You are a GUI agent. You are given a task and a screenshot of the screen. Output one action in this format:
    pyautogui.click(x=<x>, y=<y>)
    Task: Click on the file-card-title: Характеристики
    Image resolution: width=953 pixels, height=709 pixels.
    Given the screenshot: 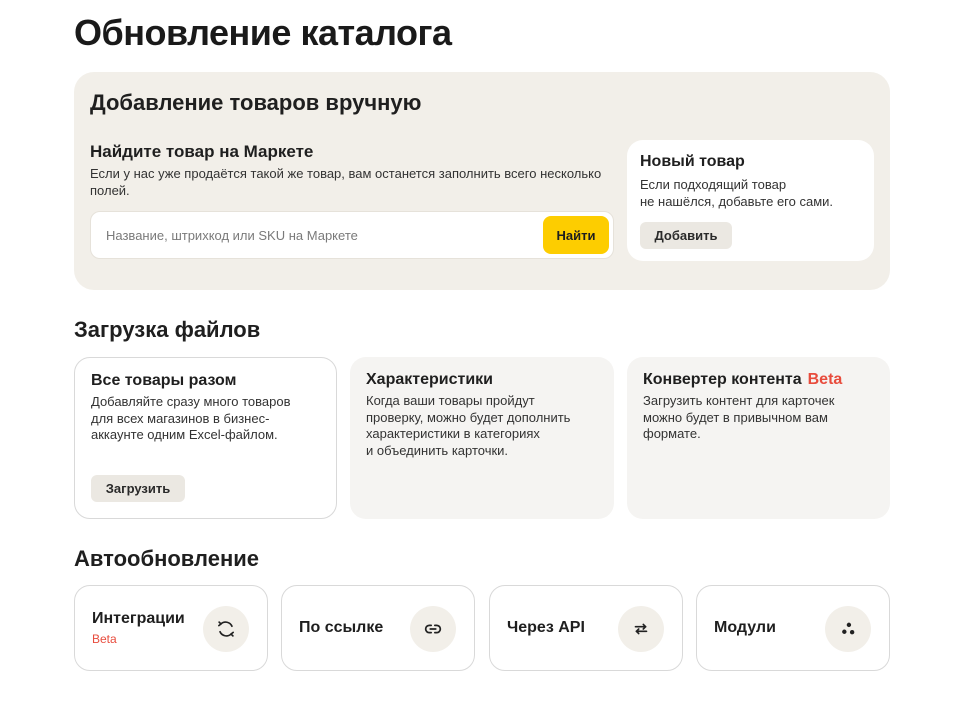 What is the action you would take?
    pyautogui.click(x=430, y=379)
    